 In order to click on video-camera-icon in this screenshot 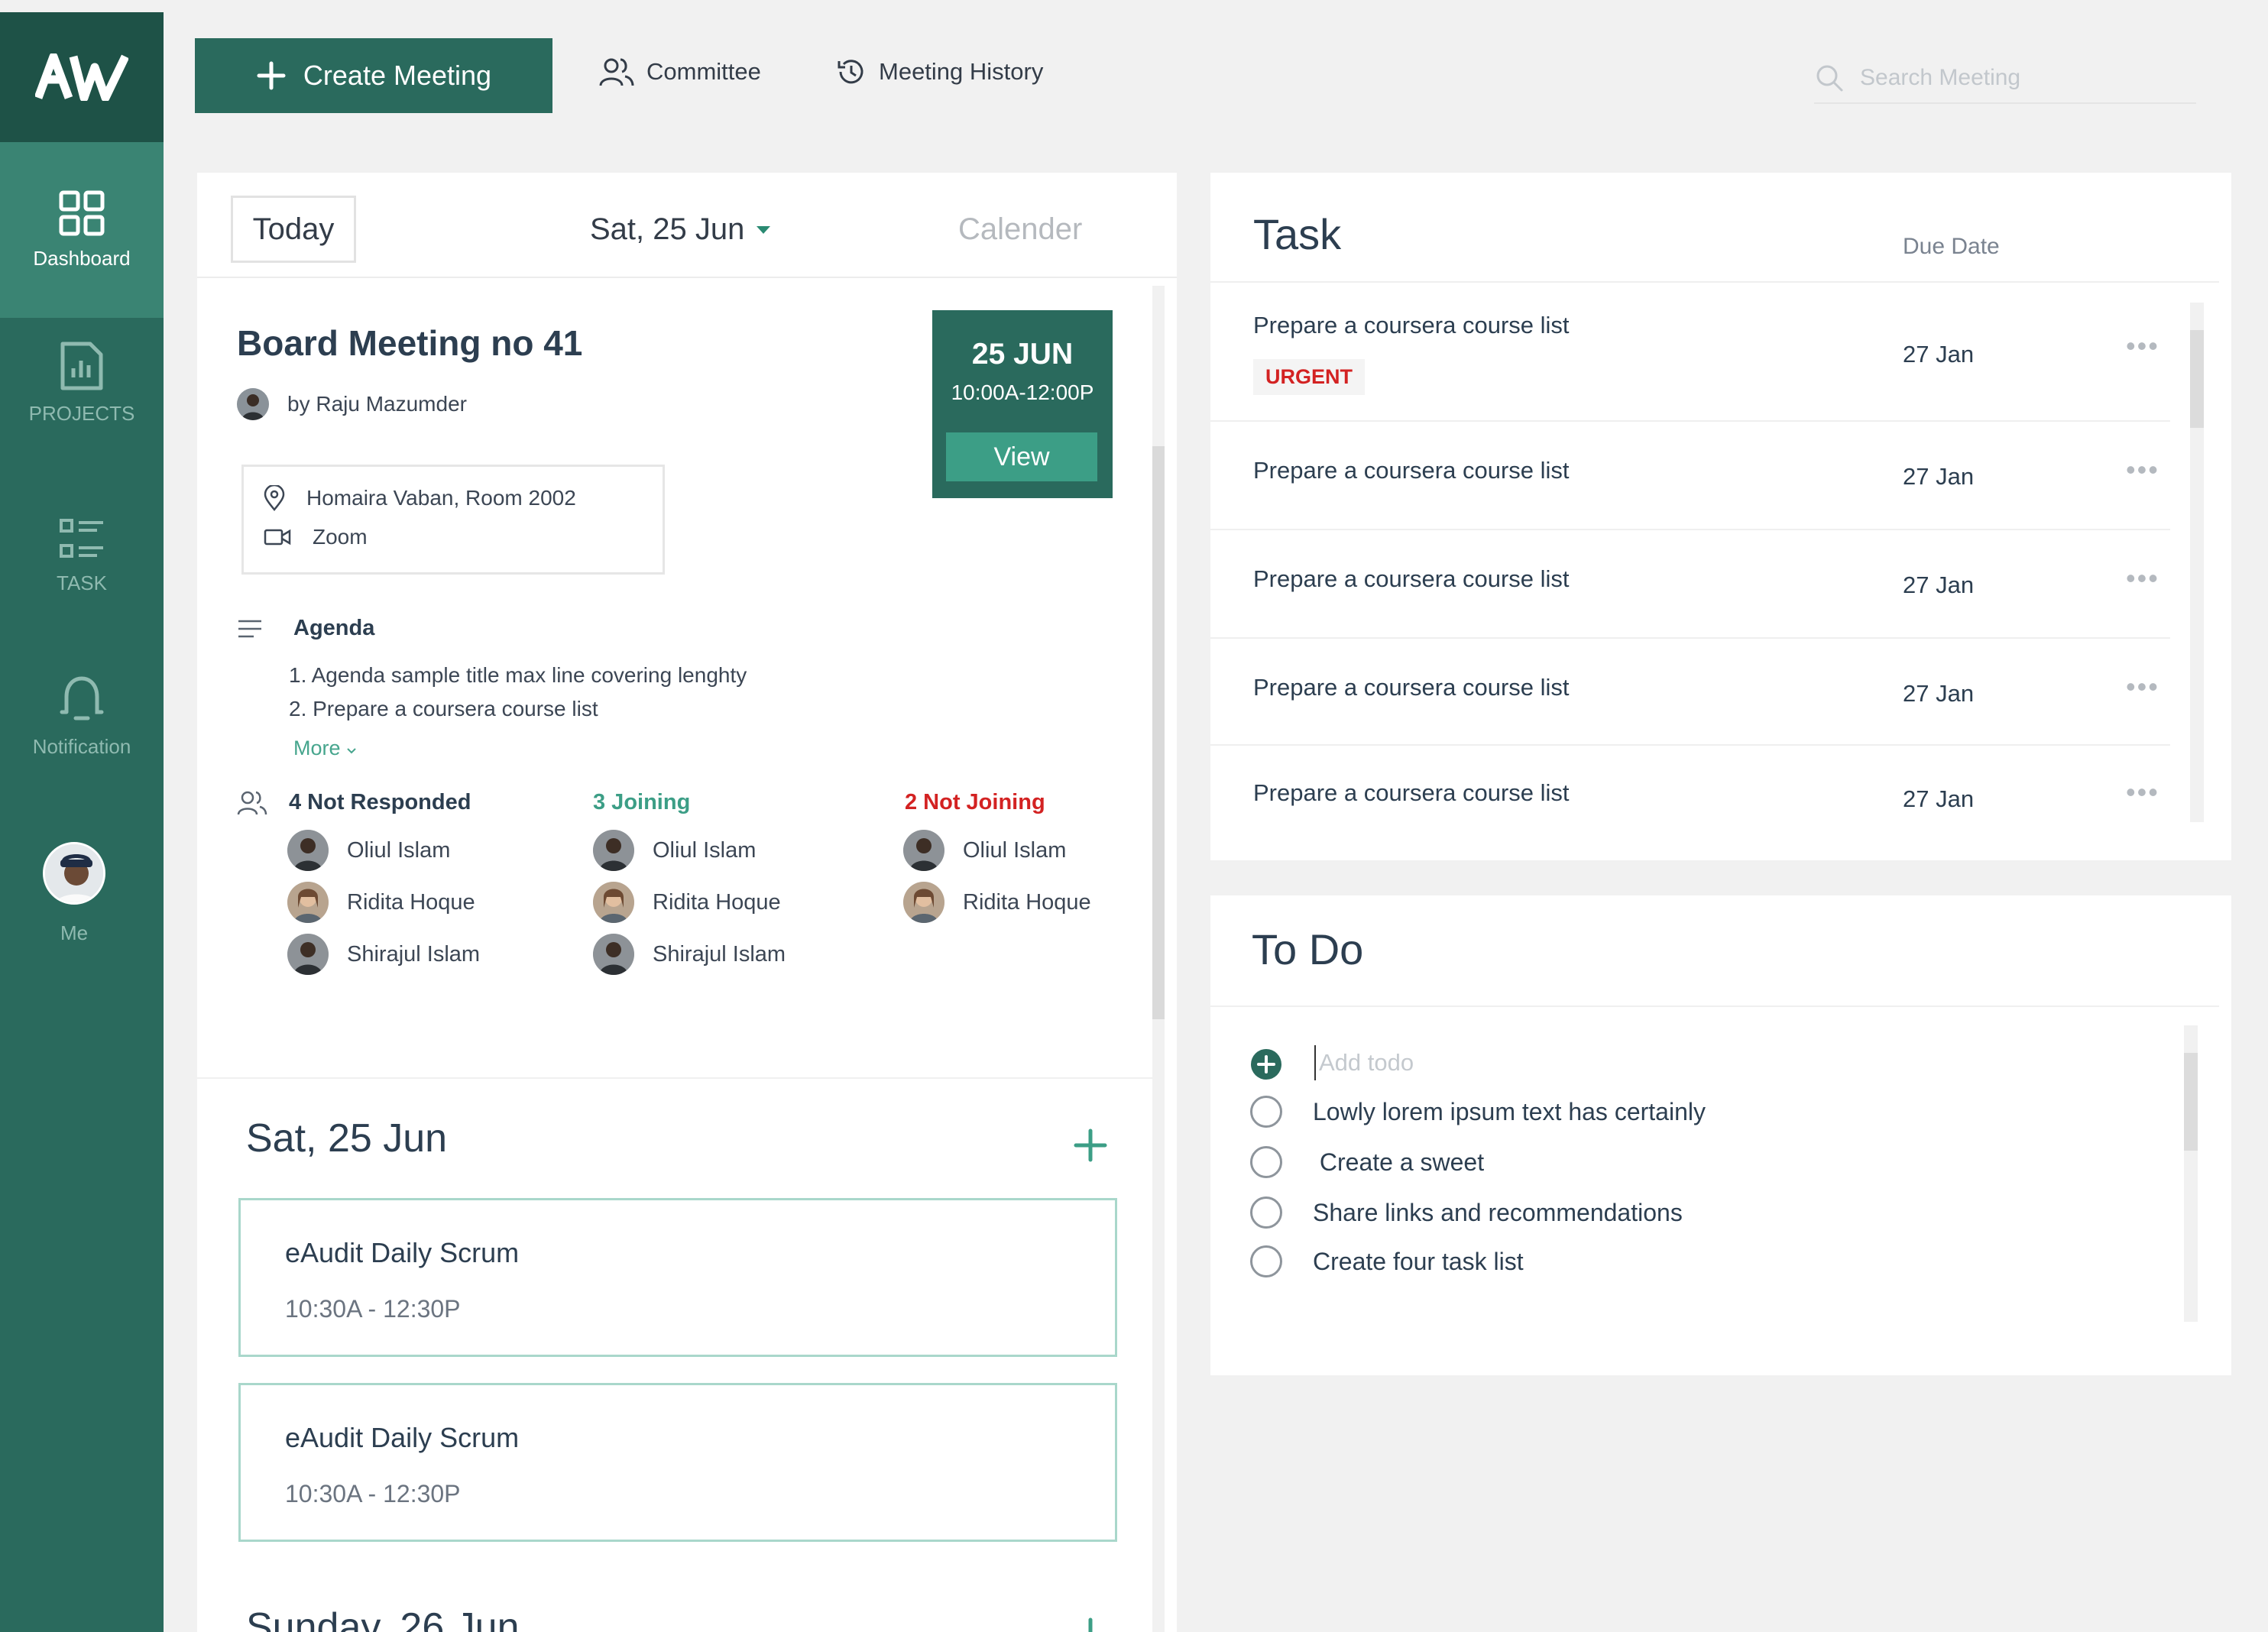, I will do `click(277, 537)`.